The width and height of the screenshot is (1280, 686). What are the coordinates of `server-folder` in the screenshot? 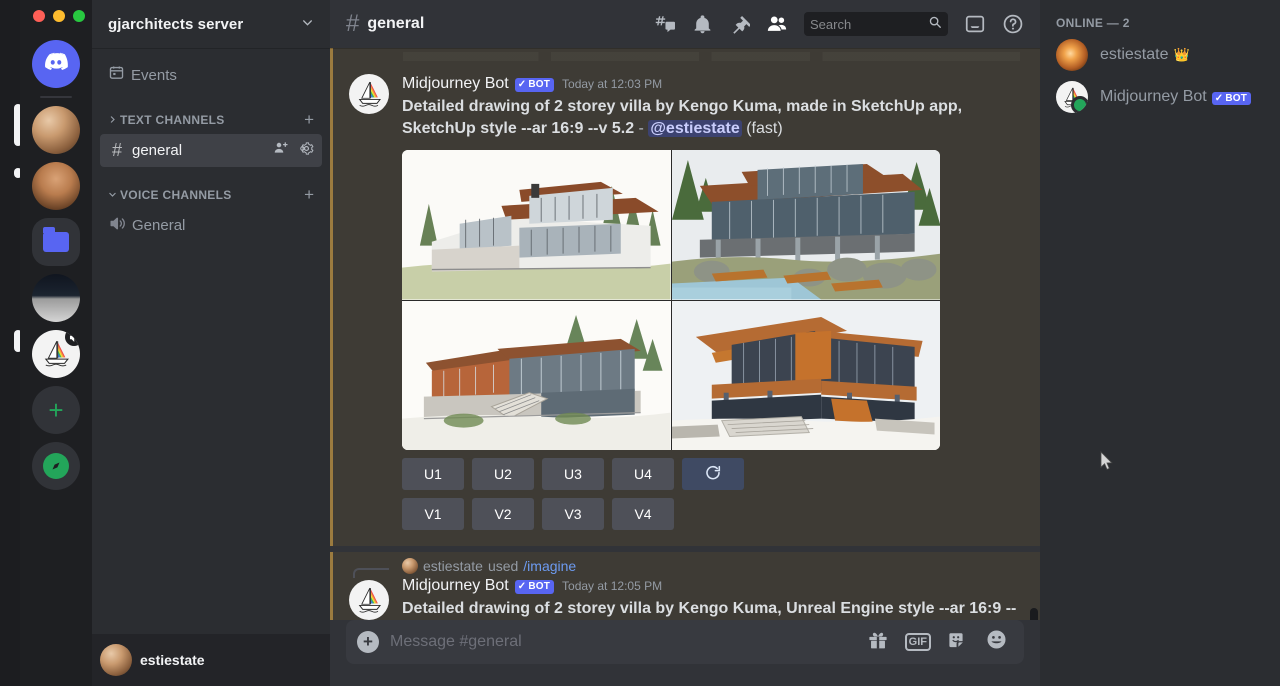 It's located at (56, 242).